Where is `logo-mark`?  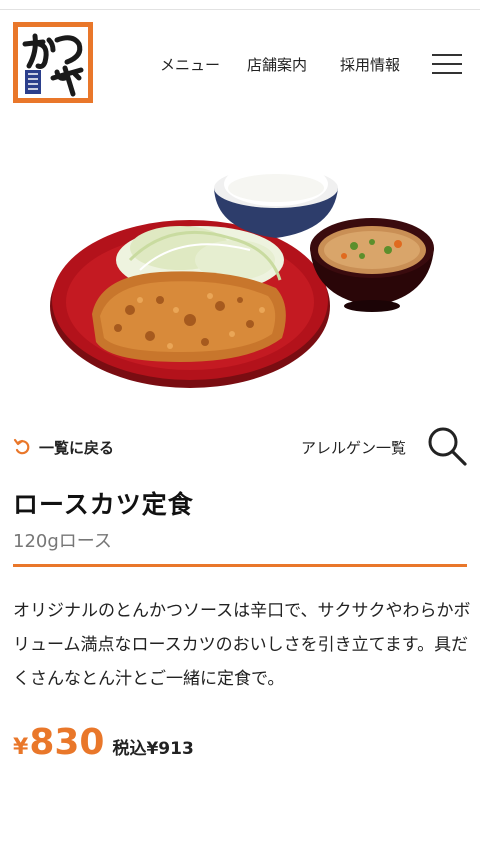 logo-mark is located at coordinates (53, 62).